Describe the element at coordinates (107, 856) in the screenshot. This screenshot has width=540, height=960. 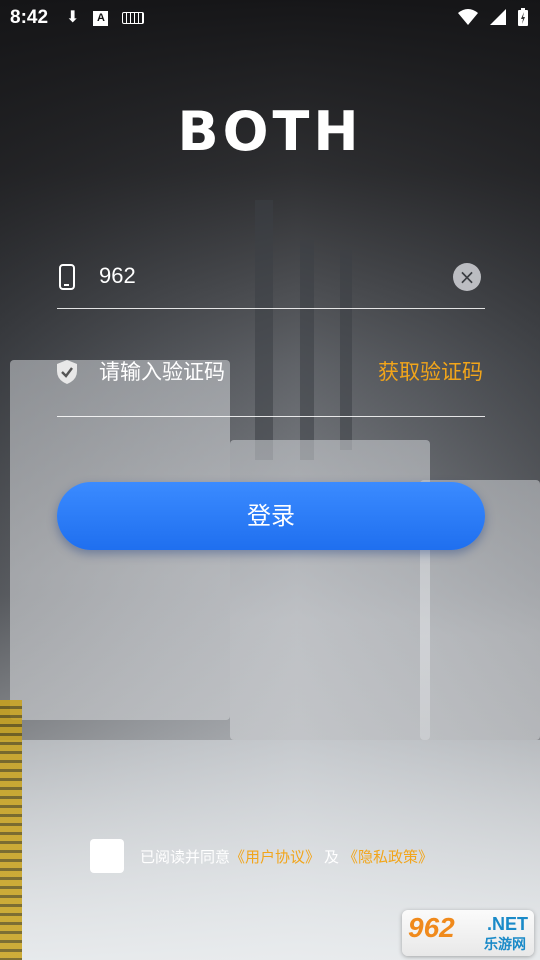
I see `agreement-checkbox` at that location.